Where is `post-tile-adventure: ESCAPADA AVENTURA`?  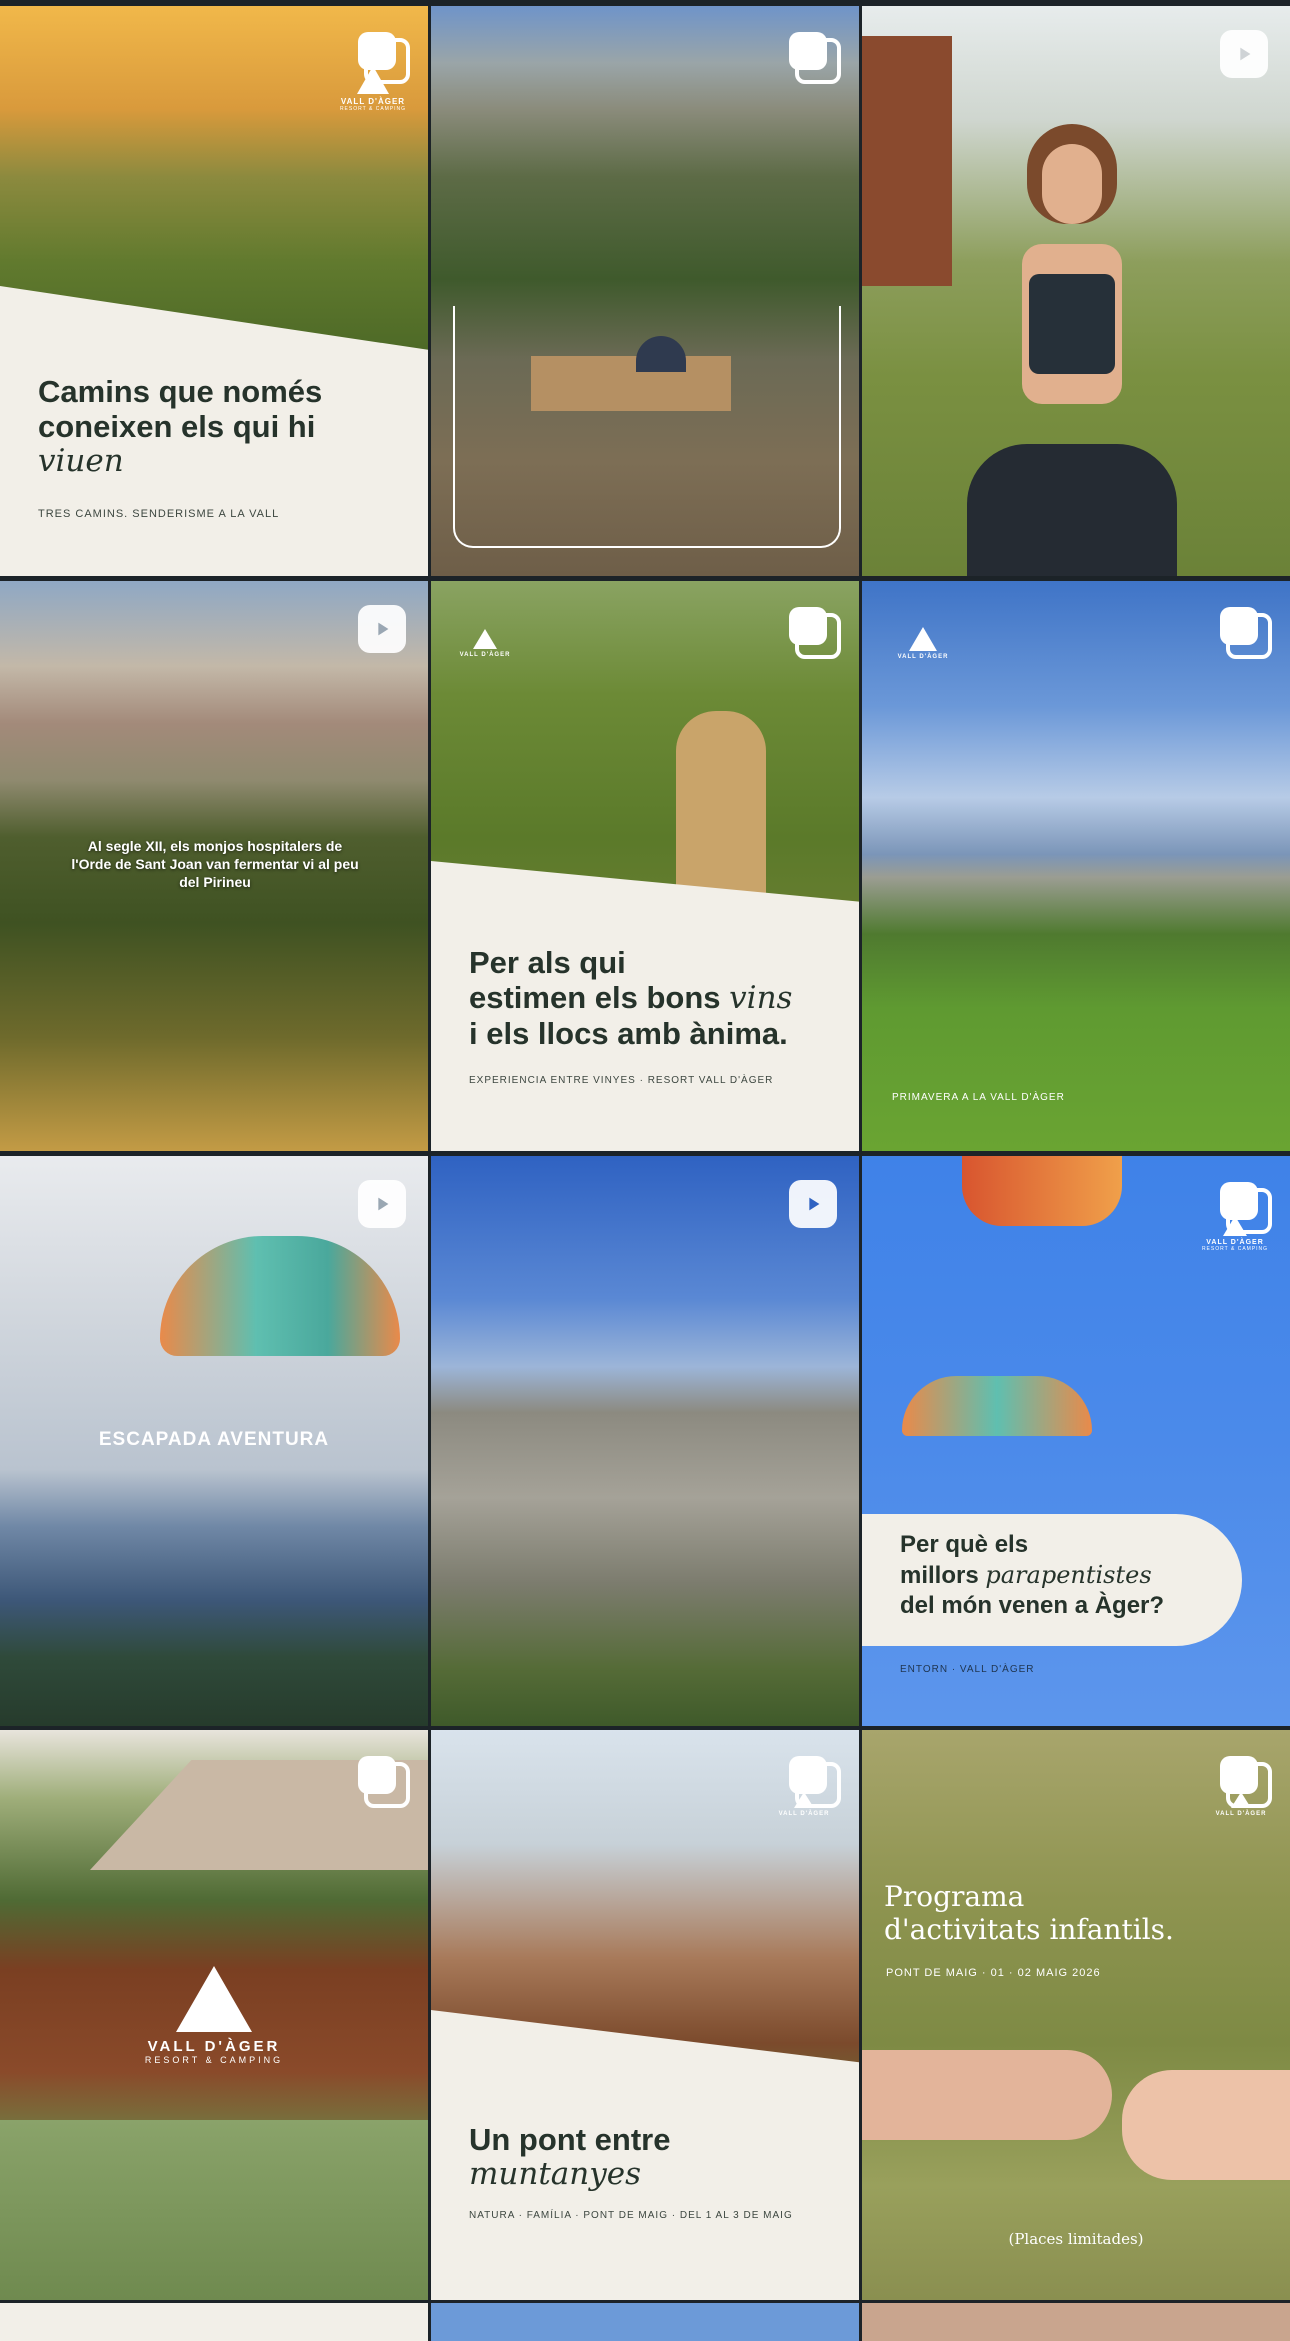 post-tile-adventure: ESCAPADA AVENTURA is located at coordinates (214, 1441).